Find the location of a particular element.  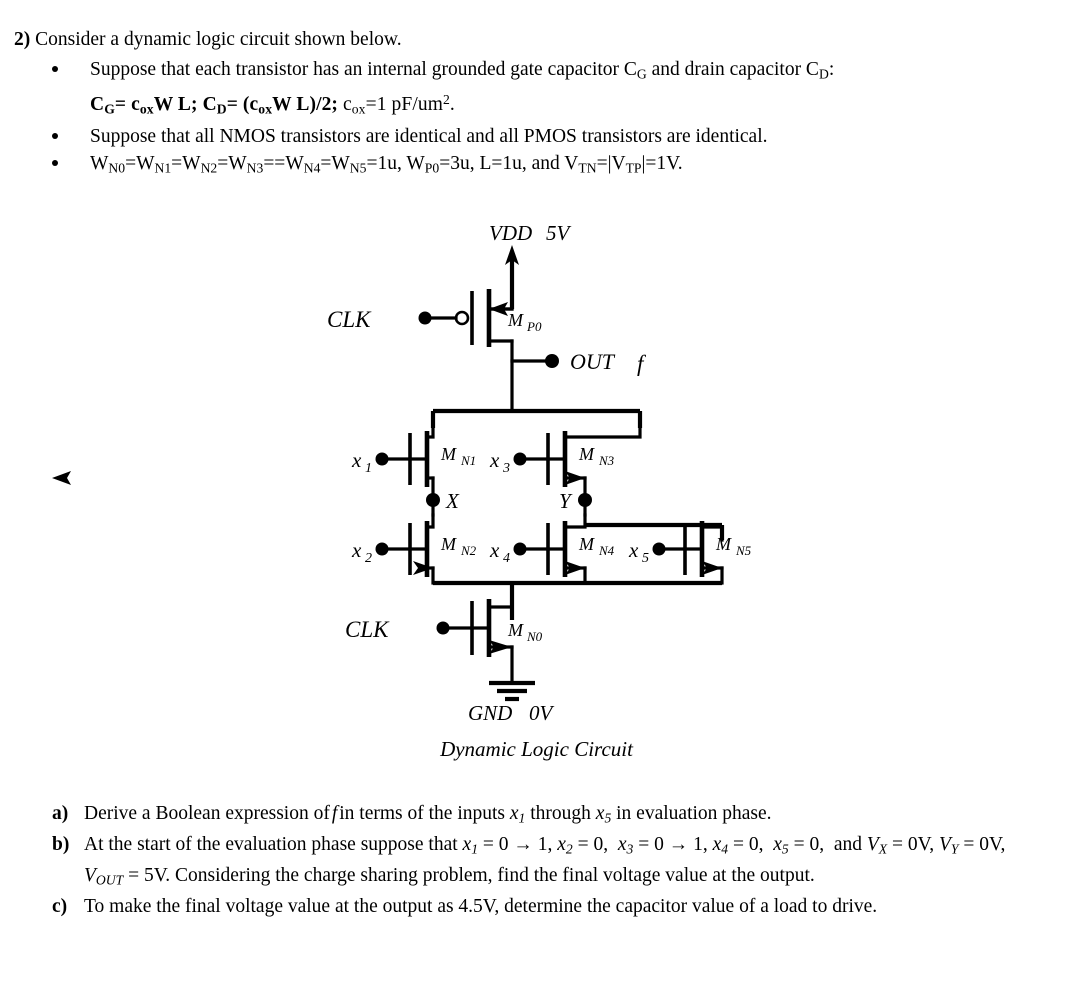

answer-a-label: a) is located at coordinates (60, 813).